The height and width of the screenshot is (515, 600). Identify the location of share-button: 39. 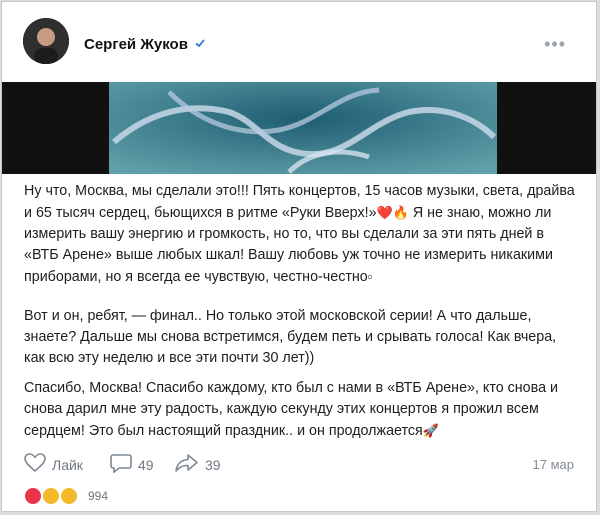
(198, 464).